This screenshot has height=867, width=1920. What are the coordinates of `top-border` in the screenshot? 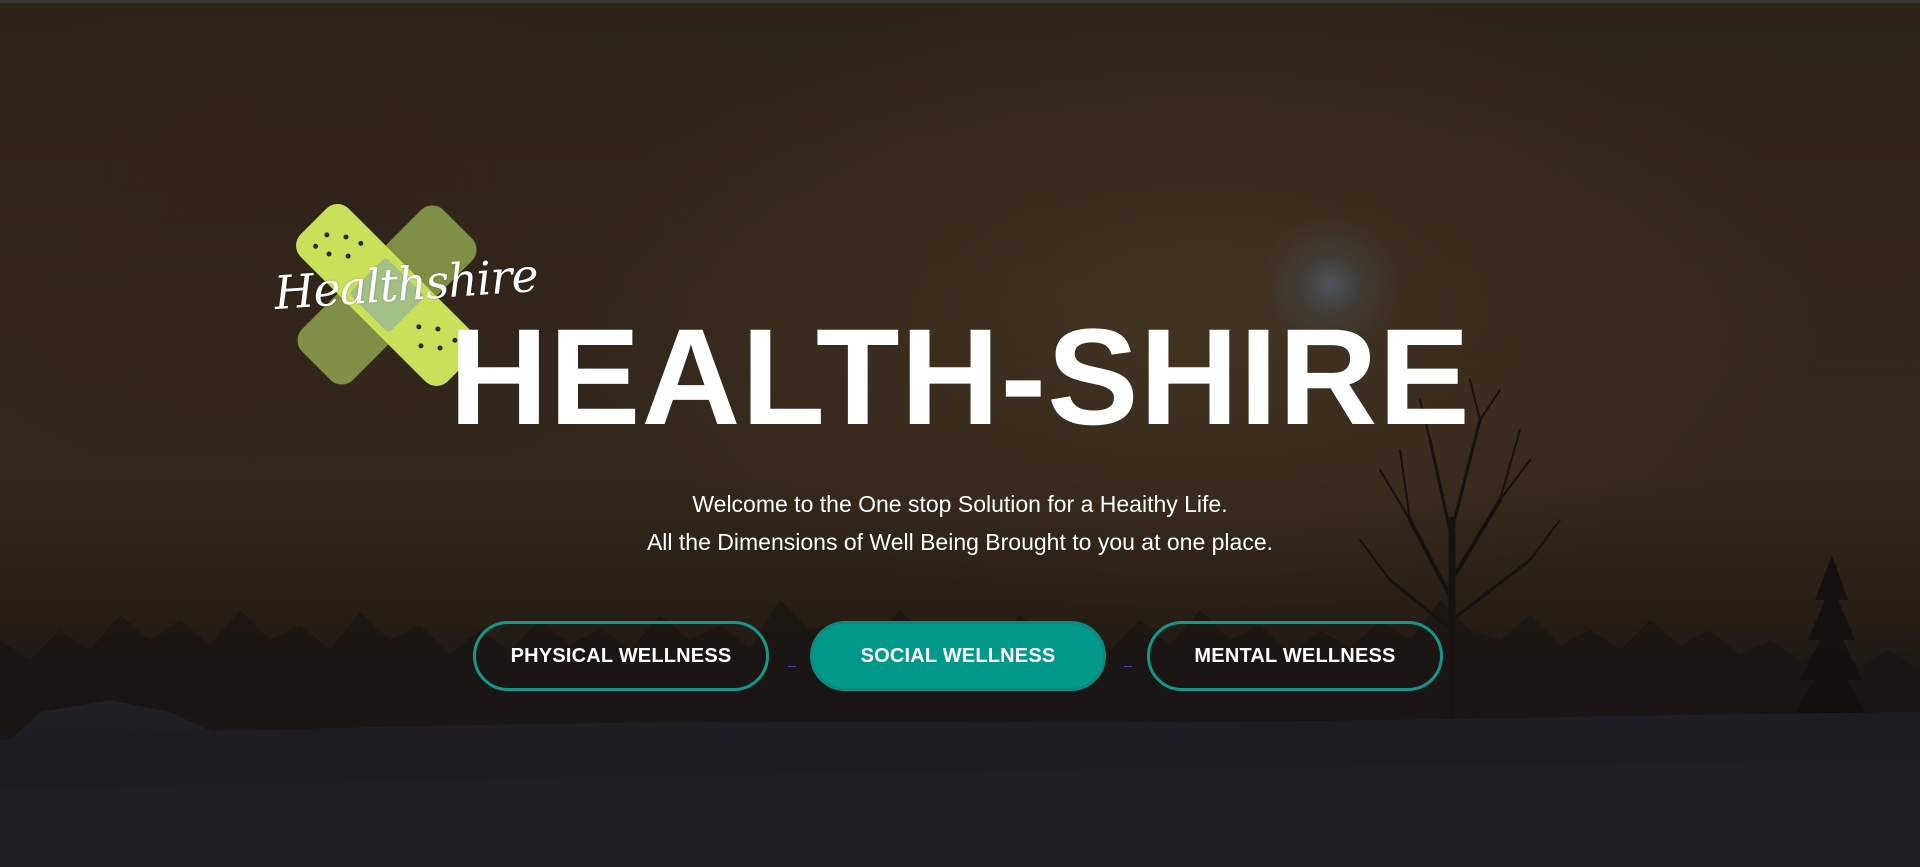 It's located at (960, 1).